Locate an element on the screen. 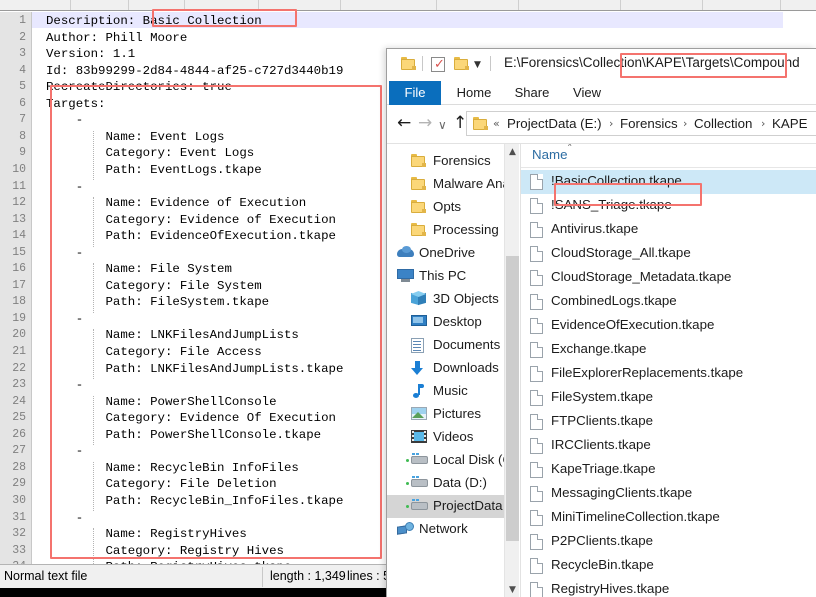  code-line: Path: RecycleBin_InfoFiles.tkape is located at coordinates (194, 501).